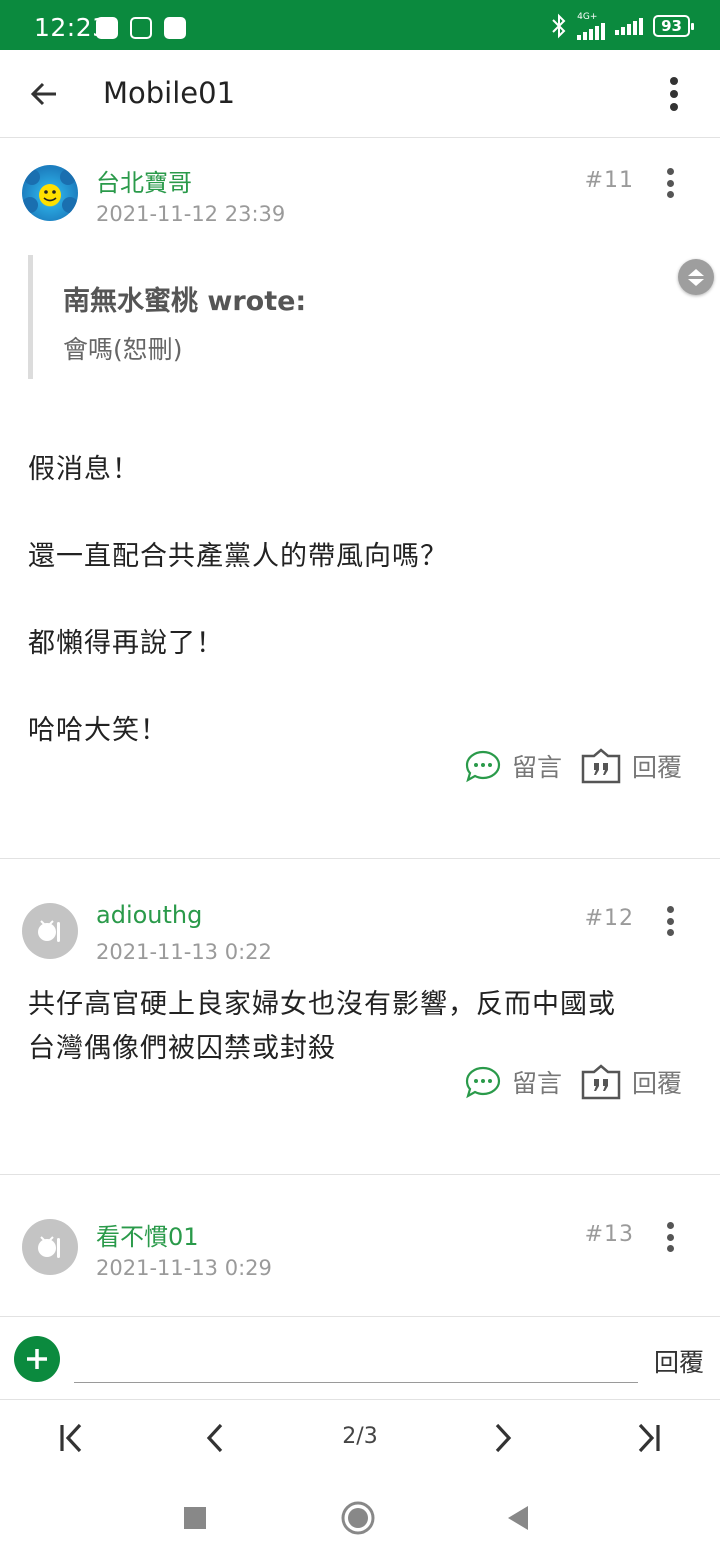 This screenshot has height=1560, width=720. What do you see at coordinates (175, 28) in the screenshot?
I see `notification-chat-icon` at bounding box center [175, 28].